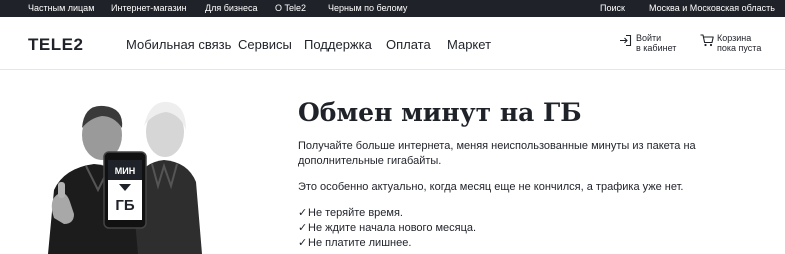  I want to click on login-label-line1: Войти, so click(649, 38).